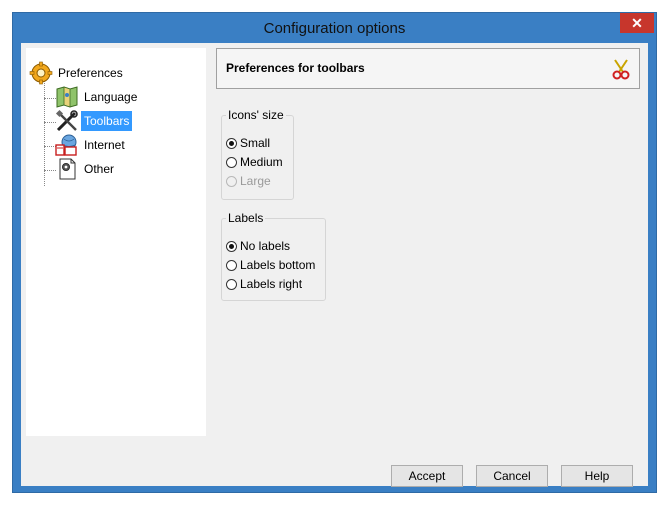  I want to click on tree-item-preferences: Preferences, so click(77, 73).